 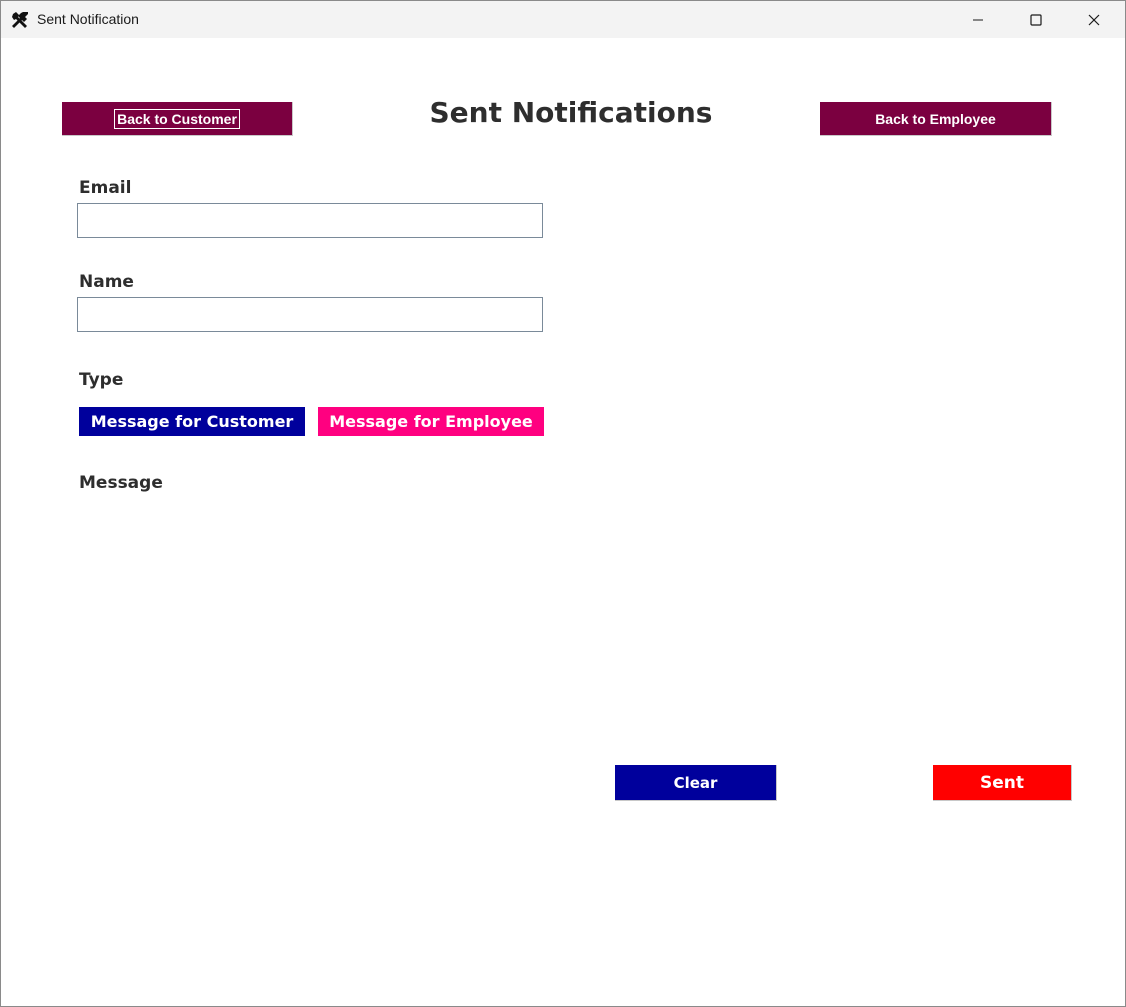 I want to click on sent-button: Sent, so click(x=1002, y=783).